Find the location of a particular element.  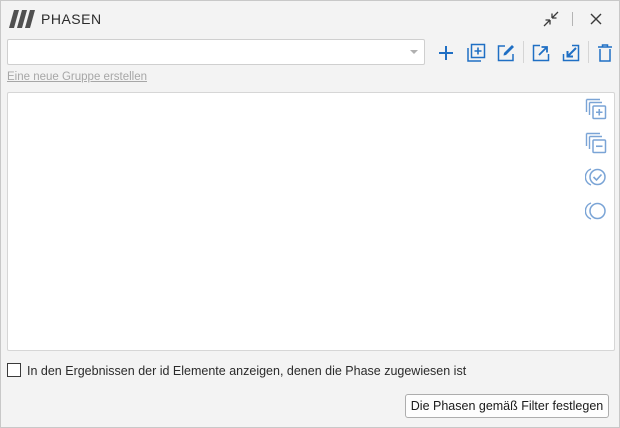

export-button is located at coordinates (541, 53).